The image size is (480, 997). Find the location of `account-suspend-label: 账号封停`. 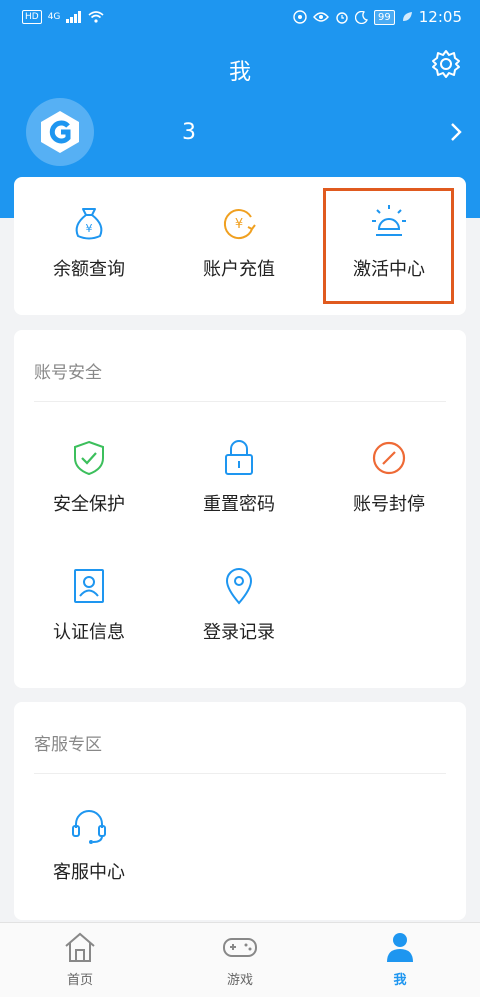

account-suspend-label: 账号封停 is located at coordinates (389, 504).